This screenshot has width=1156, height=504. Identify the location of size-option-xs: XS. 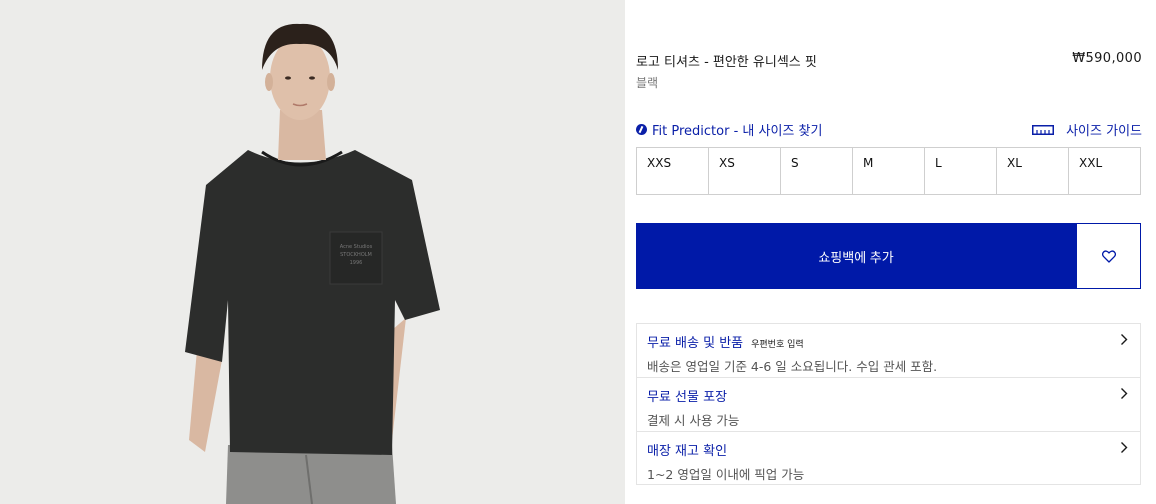
(745, 171).